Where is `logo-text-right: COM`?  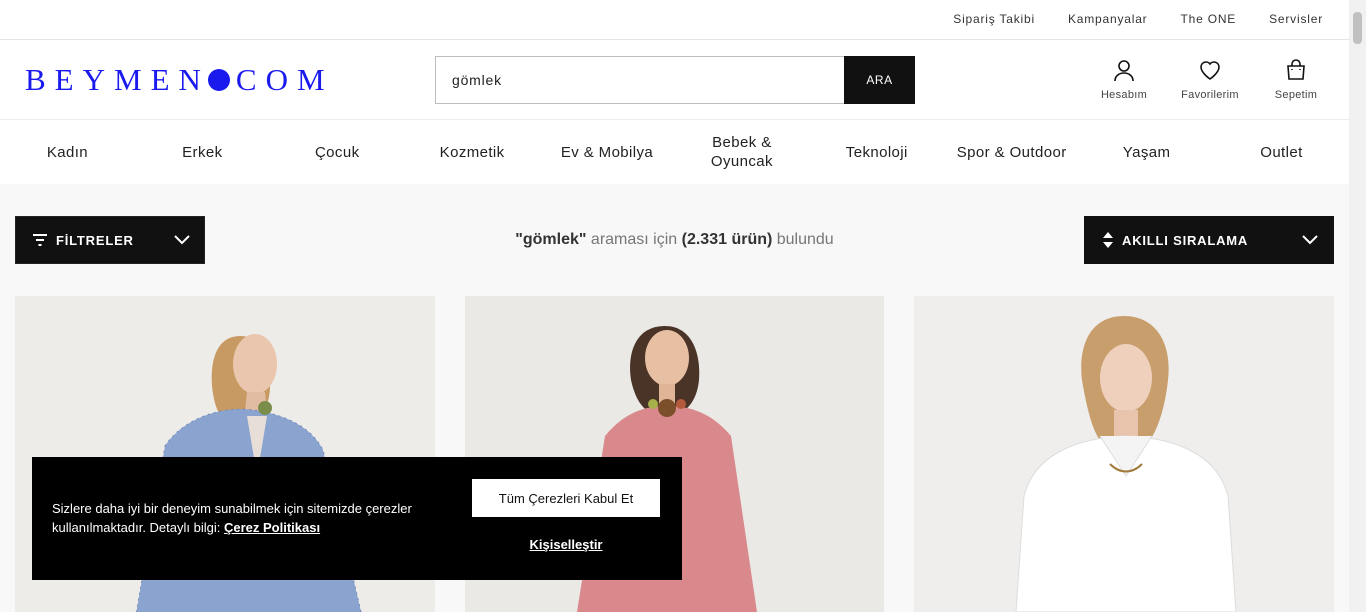
logo-text-right: COM is located at coordinates (284, 79).